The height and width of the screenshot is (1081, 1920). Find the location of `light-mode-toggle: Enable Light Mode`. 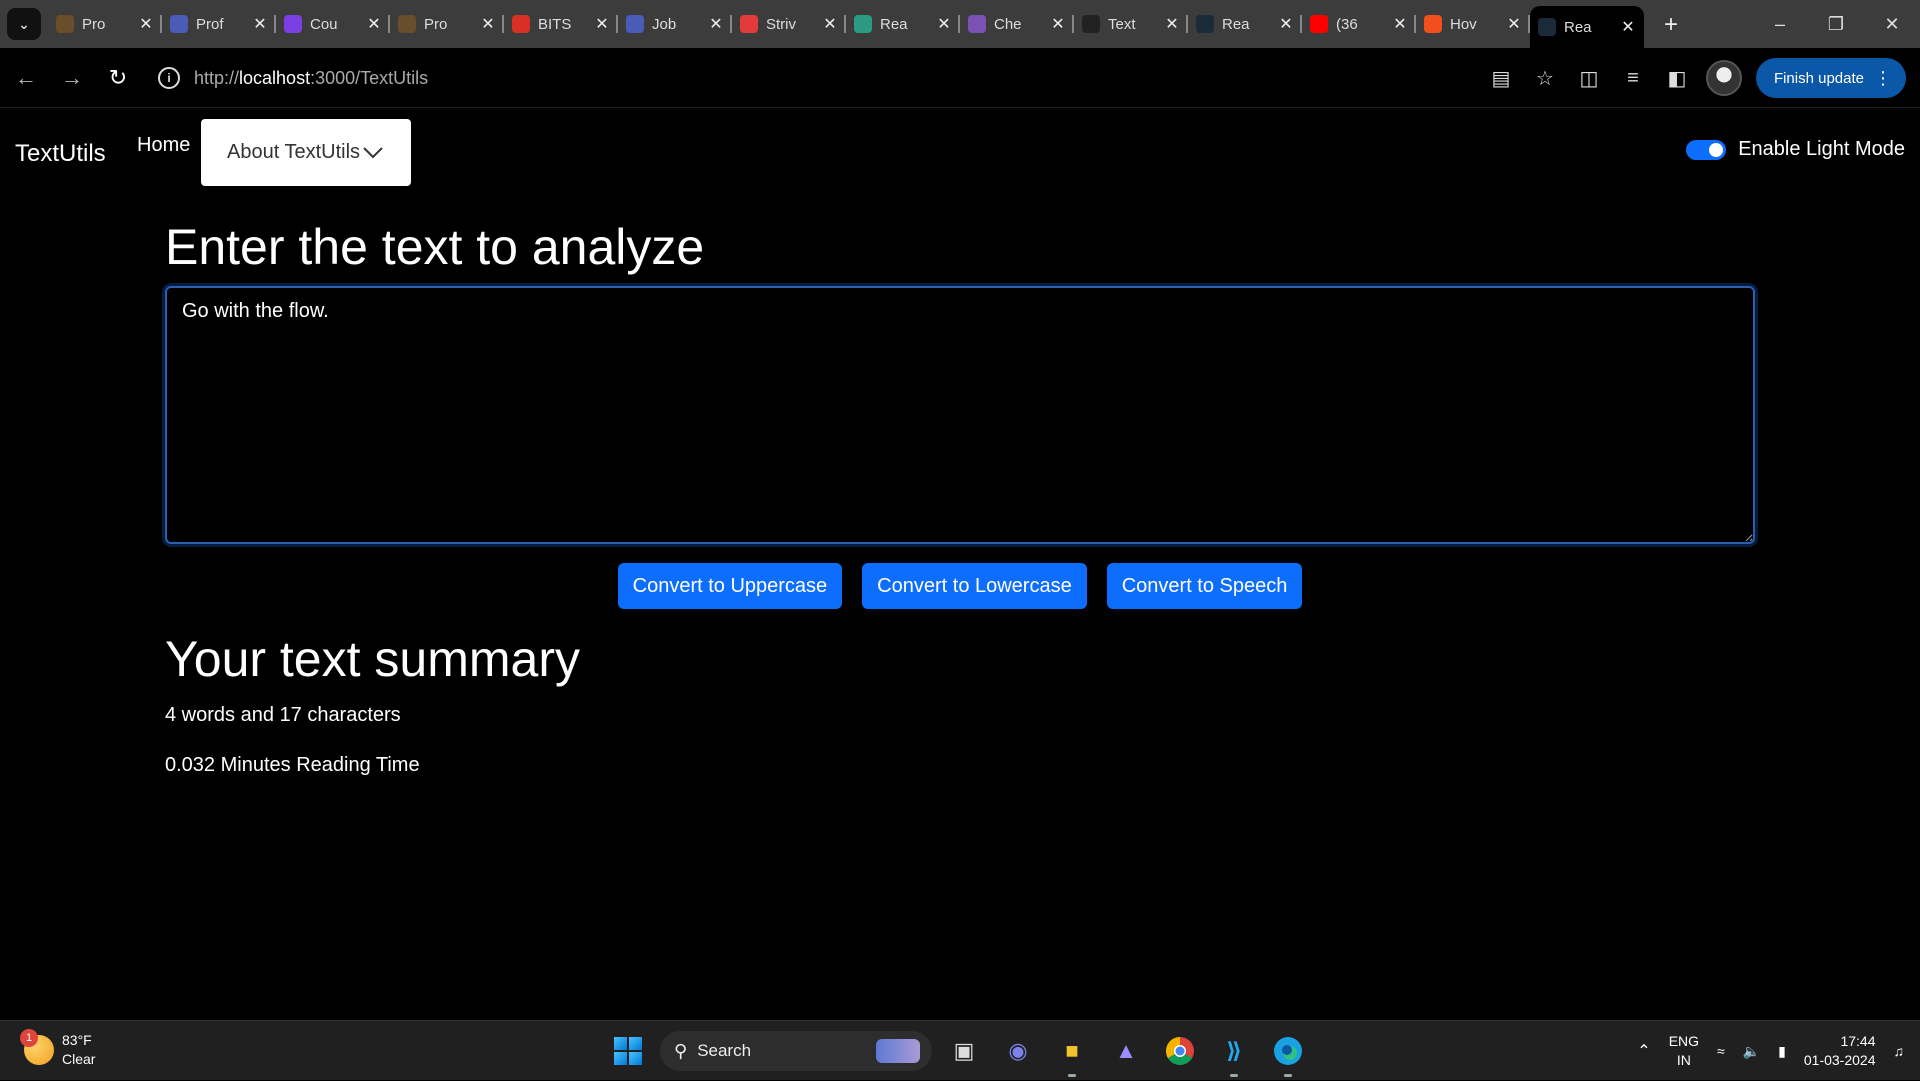

light-mode-toggle: Enable Light Mode is located at coordinates (1795, 149).